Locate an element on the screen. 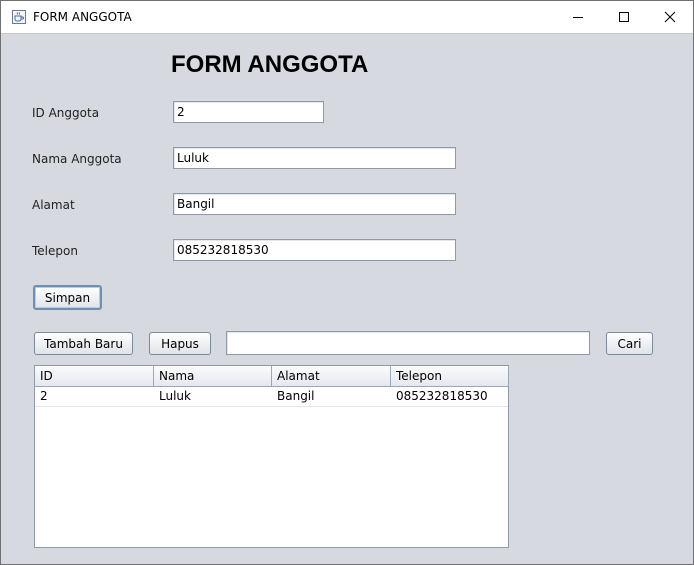  tambah-baru-button: Tambah Baru is located at coordinates (83, 343).